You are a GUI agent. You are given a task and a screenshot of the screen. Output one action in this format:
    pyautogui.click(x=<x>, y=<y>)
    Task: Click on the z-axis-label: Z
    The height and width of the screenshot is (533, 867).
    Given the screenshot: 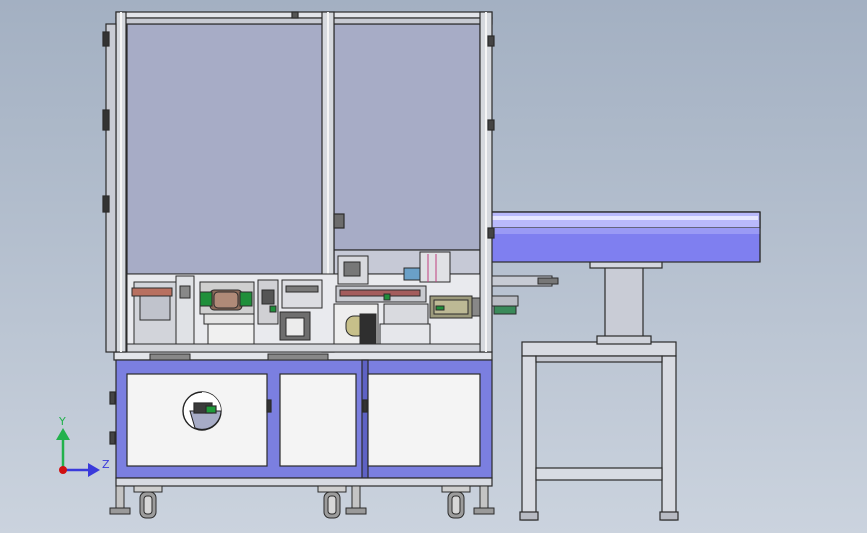 What is the action you would take?
    pyautogui.click(x=106, y=464)
    